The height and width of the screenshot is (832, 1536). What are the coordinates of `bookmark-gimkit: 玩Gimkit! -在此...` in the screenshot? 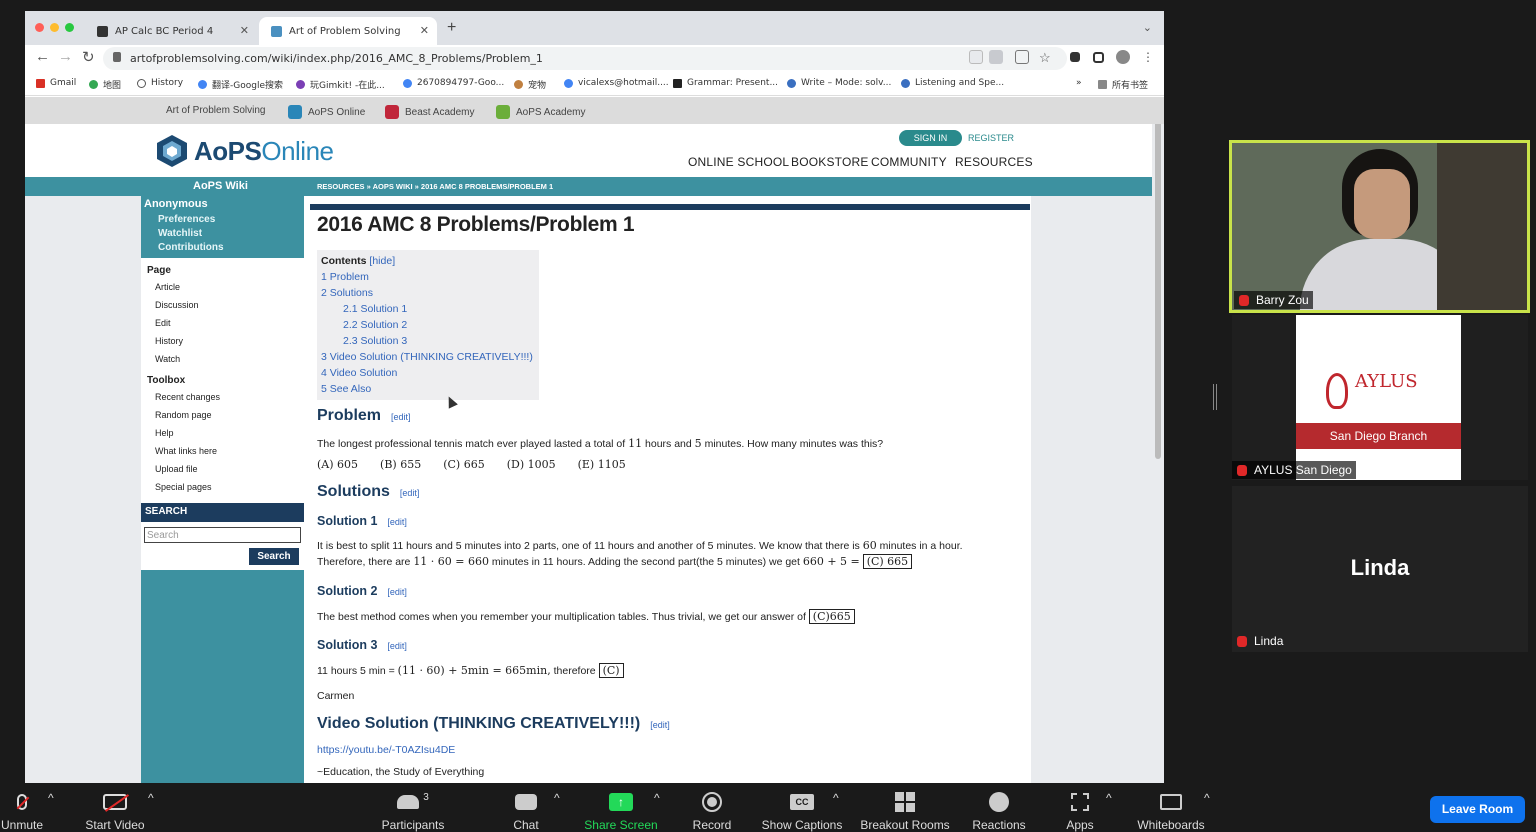 It's located at (340, 84).